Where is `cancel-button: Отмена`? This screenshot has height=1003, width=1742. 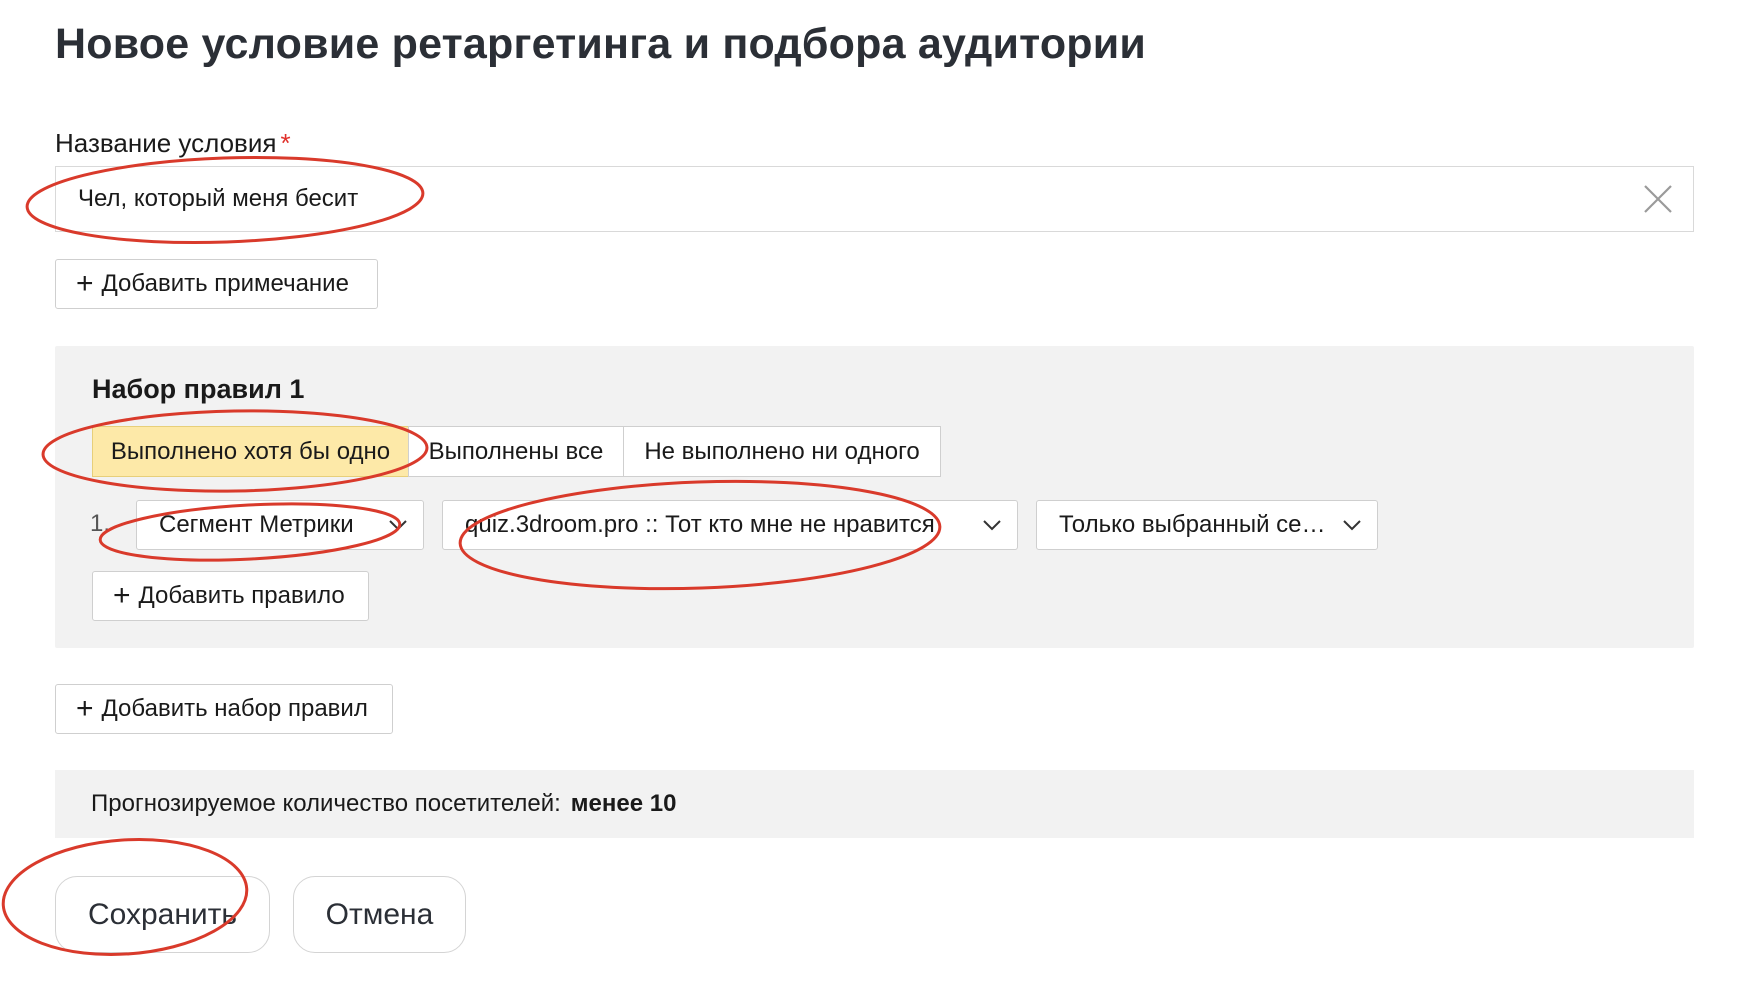
cancel-button: Отмена is located at coordinates (379, 914).